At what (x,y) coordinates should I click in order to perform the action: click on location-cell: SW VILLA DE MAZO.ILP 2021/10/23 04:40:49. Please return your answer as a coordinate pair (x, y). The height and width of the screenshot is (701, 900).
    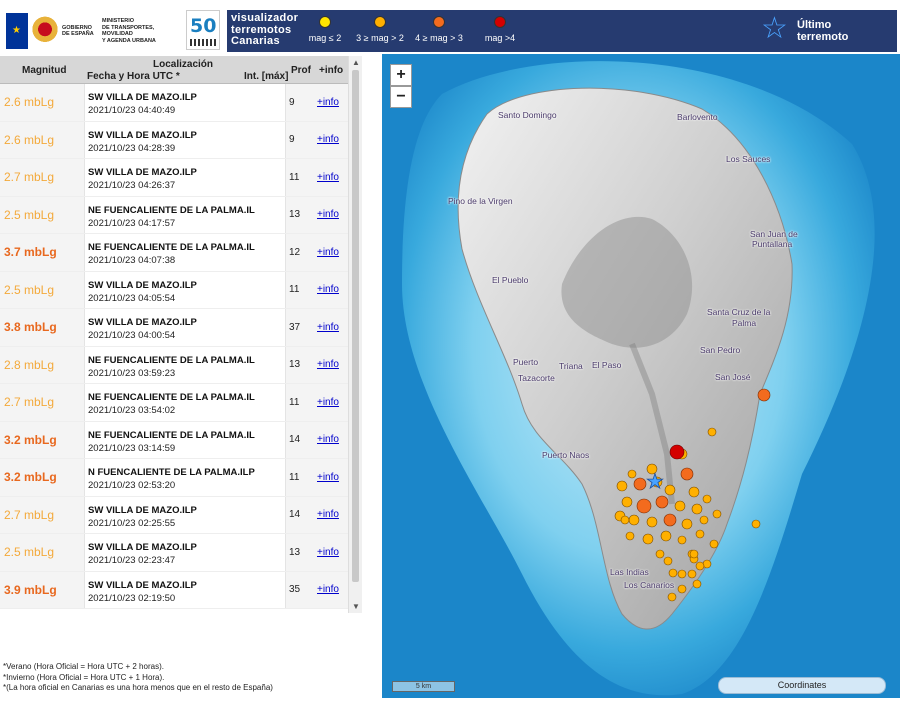
    Looking at the image, I should click on (185, 102).